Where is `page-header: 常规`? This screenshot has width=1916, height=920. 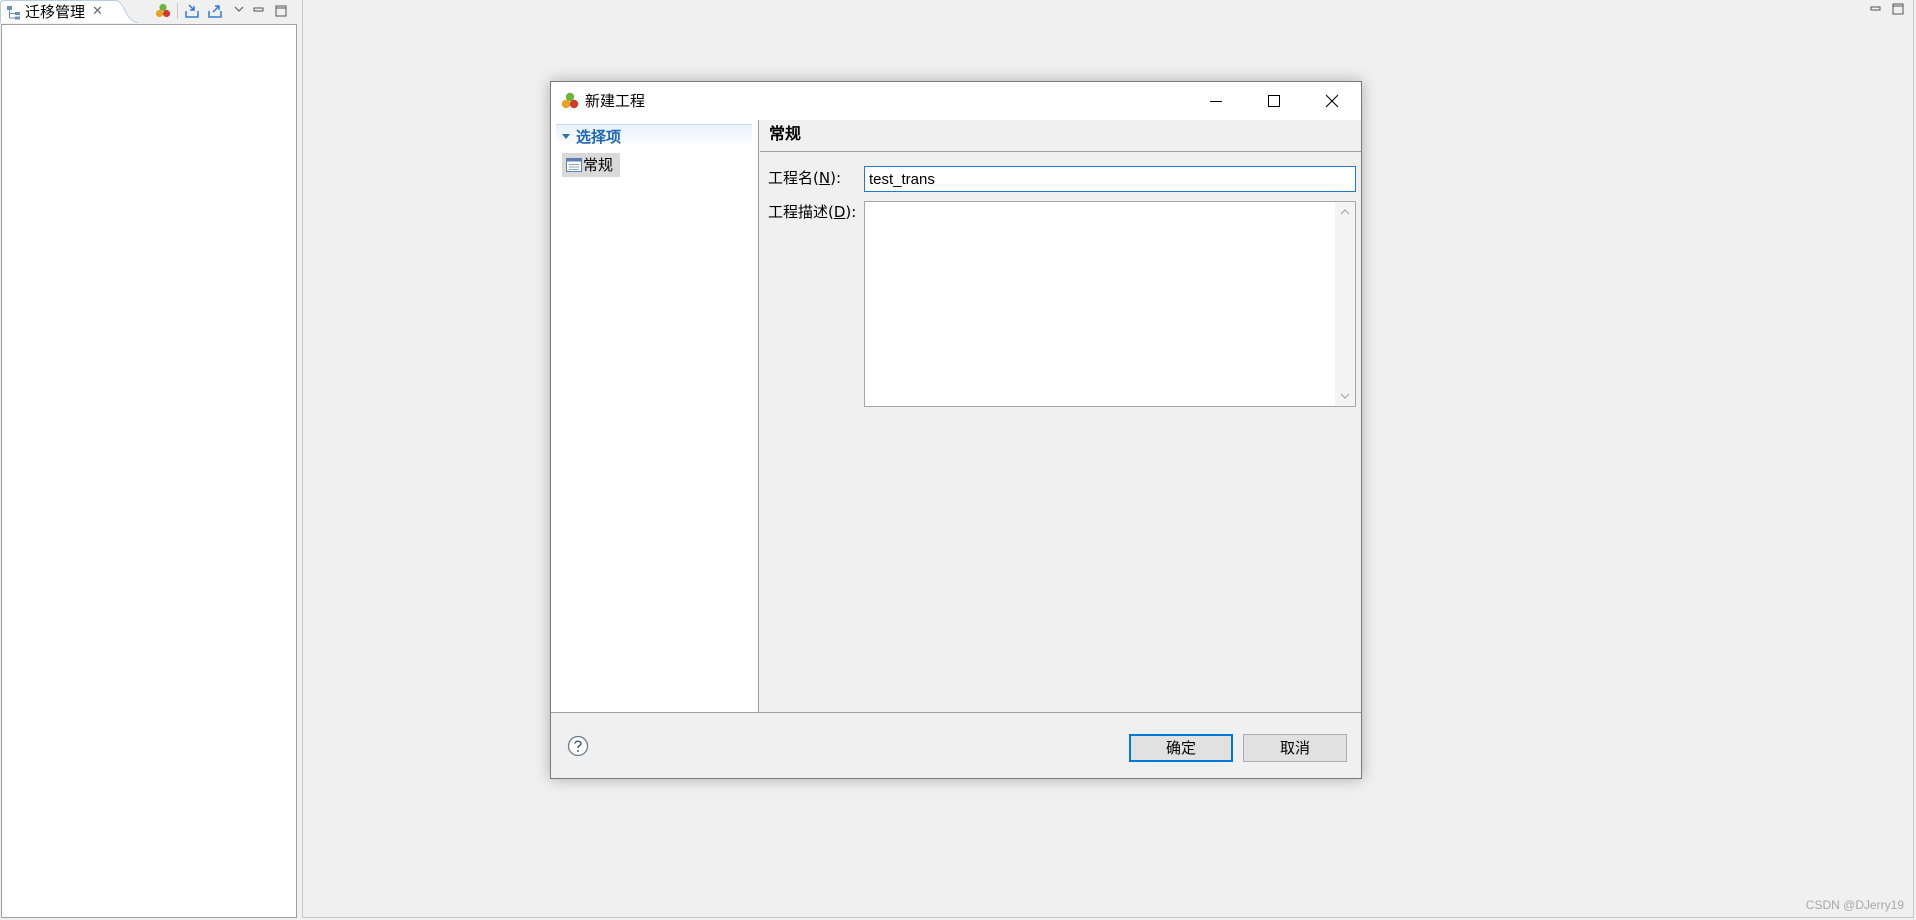
page-header: 常规 is located at coordinates (1060, 136).